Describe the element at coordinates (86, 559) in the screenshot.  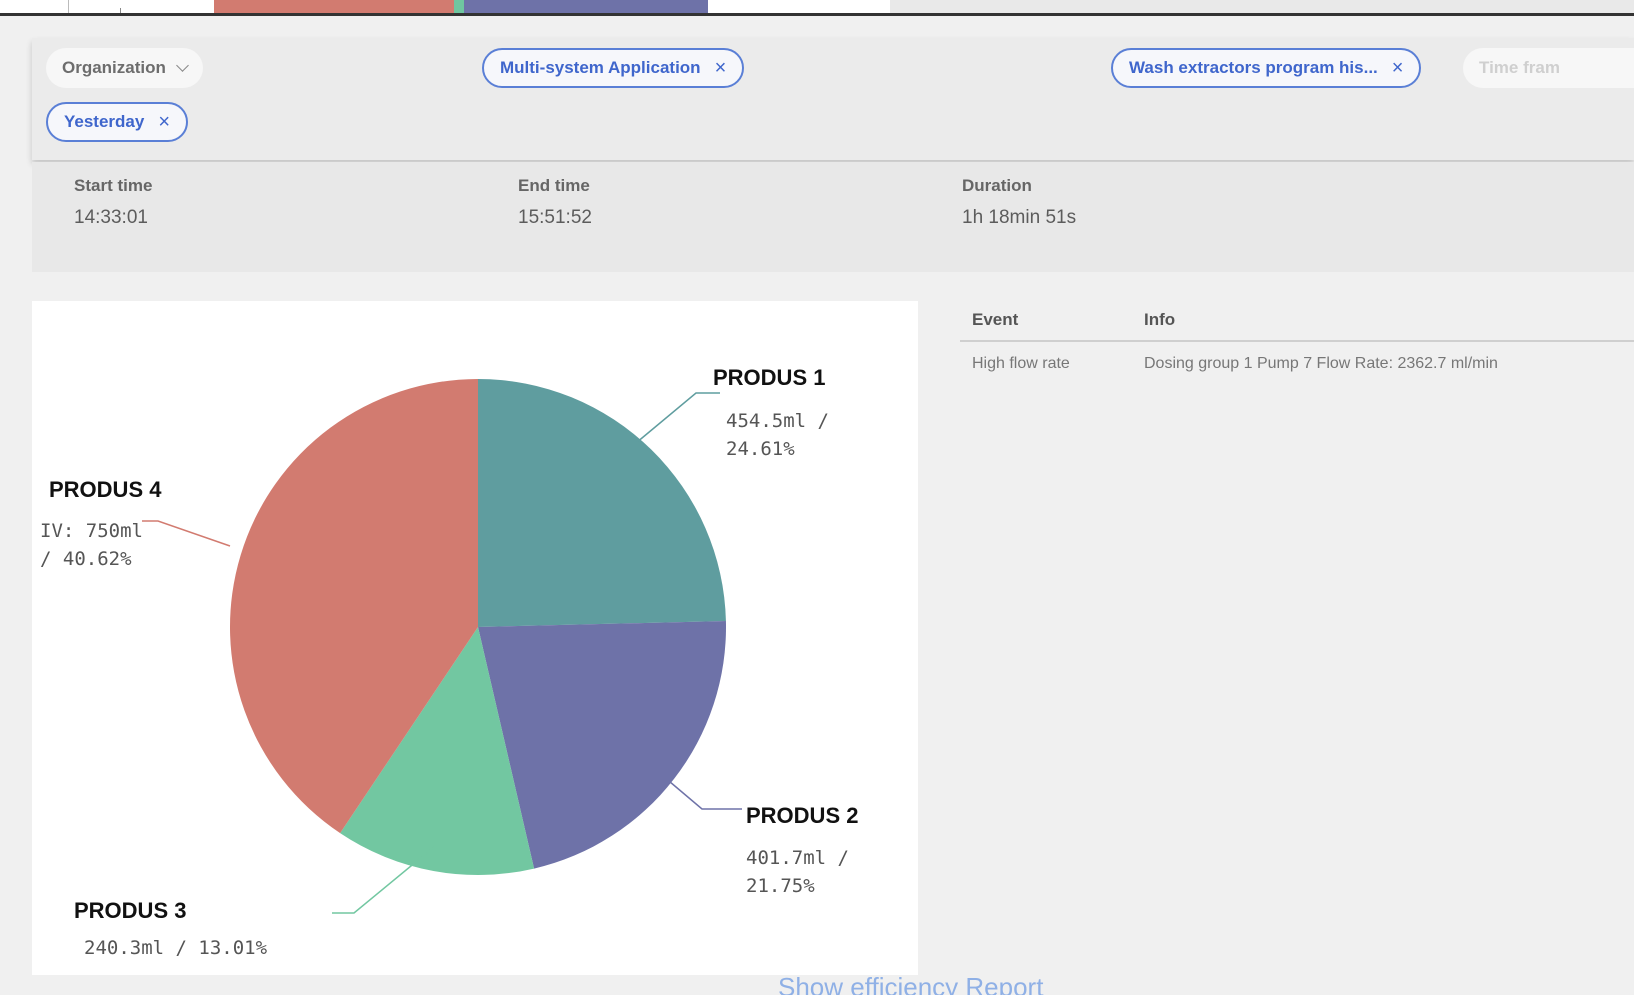
I see `slice-percent-produs-4: / 40.62%` at that location.